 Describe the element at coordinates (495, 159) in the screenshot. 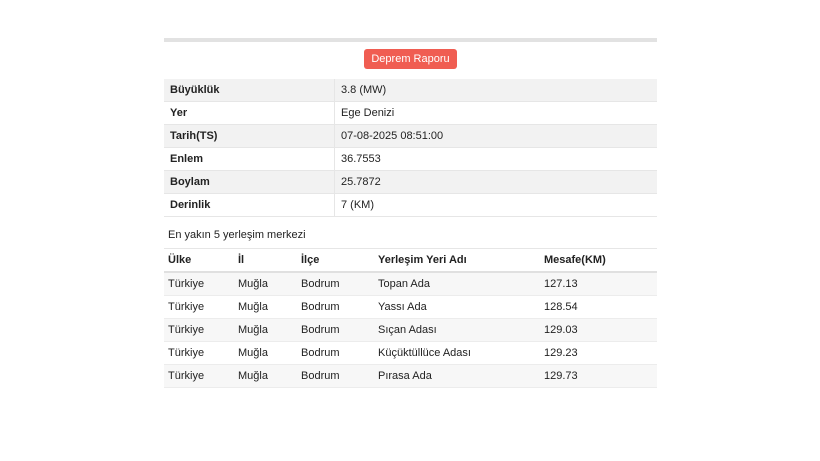

I see `info-value: 36.7553` at that location.